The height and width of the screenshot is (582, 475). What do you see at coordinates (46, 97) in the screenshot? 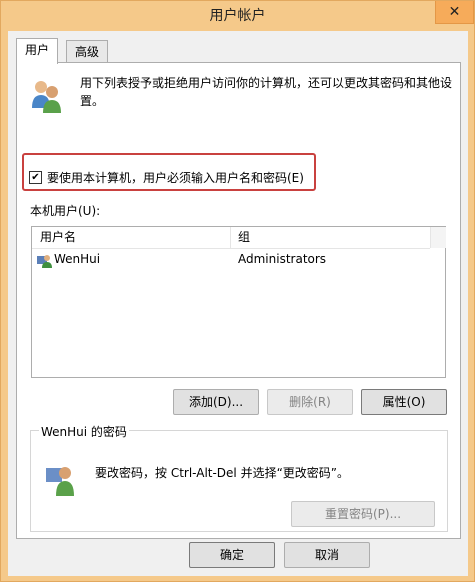
I see `users-icon` at bounding box center [46, 97].